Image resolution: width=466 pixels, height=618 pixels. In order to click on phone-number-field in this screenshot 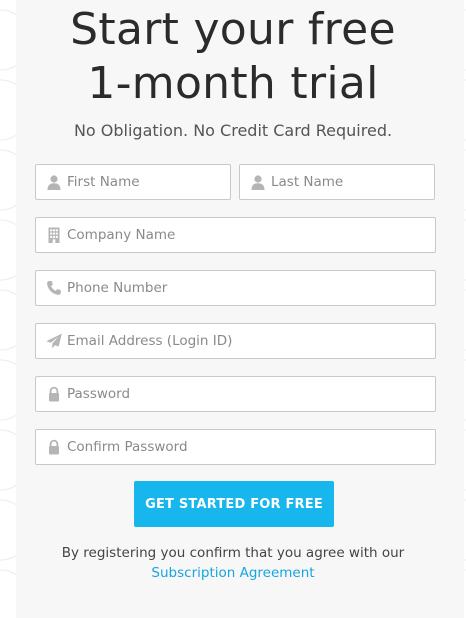, I will do `click(235, 288)`.